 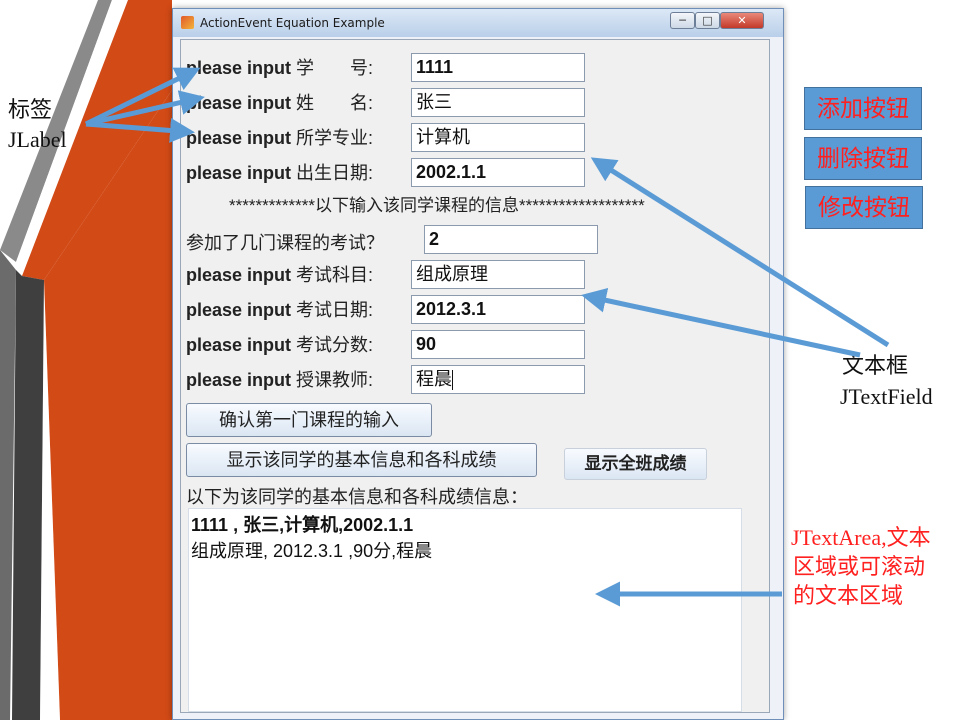 I want to click on result-line: 1111 , 张三,计算机,2002.1.1, so click(x=302, y=525).